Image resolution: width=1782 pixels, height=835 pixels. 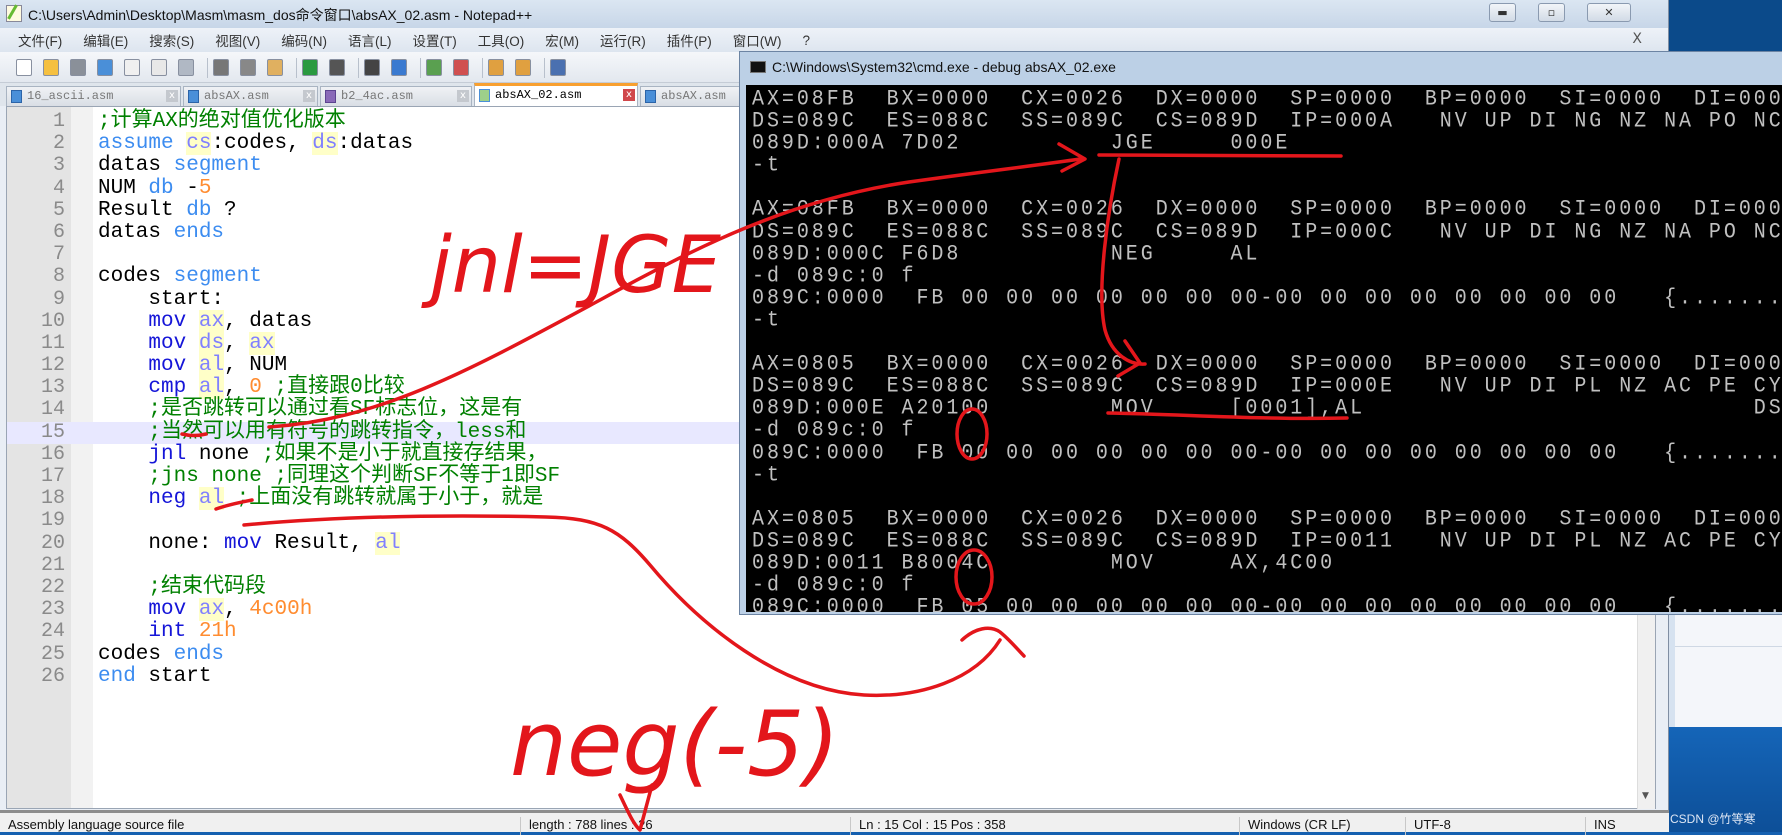 What do you see at coordinates (1637, 39) in the screenshot?
I see `close-document-button: X` at bounding box center [1637, 39].